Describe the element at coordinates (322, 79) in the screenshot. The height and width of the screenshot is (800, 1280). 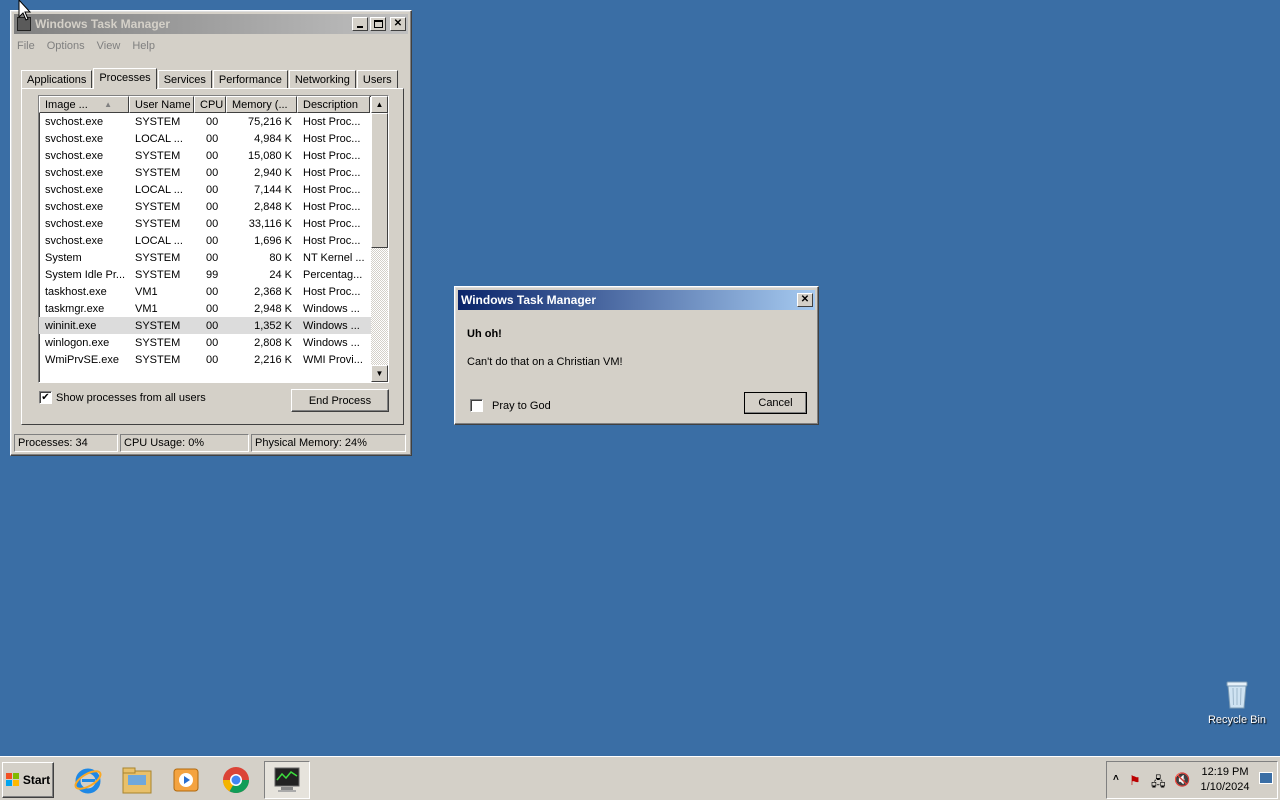
I see `tab-networking: Networking` at that location.